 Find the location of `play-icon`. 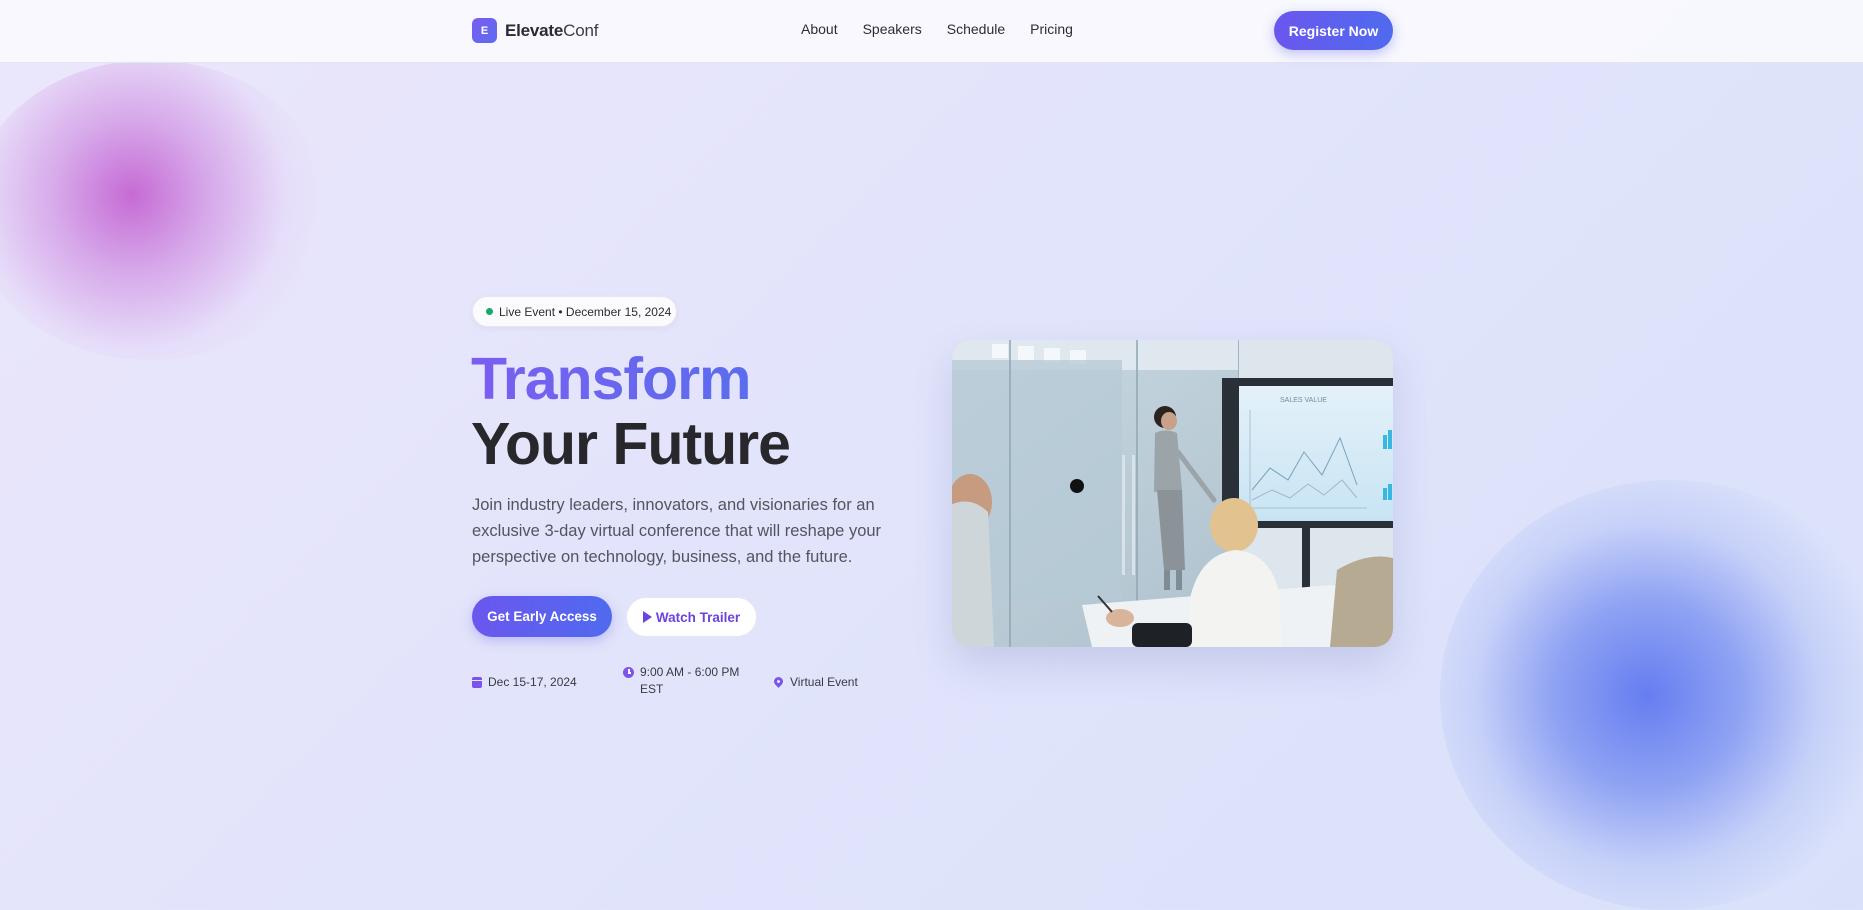

play-icon is located at coordinates (647, 617).